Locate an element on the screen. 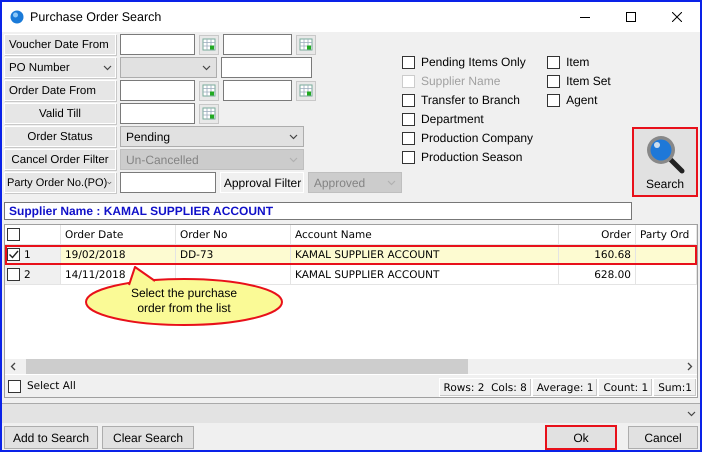  footer-button: Clear Search is located at coordinates (148, 437).